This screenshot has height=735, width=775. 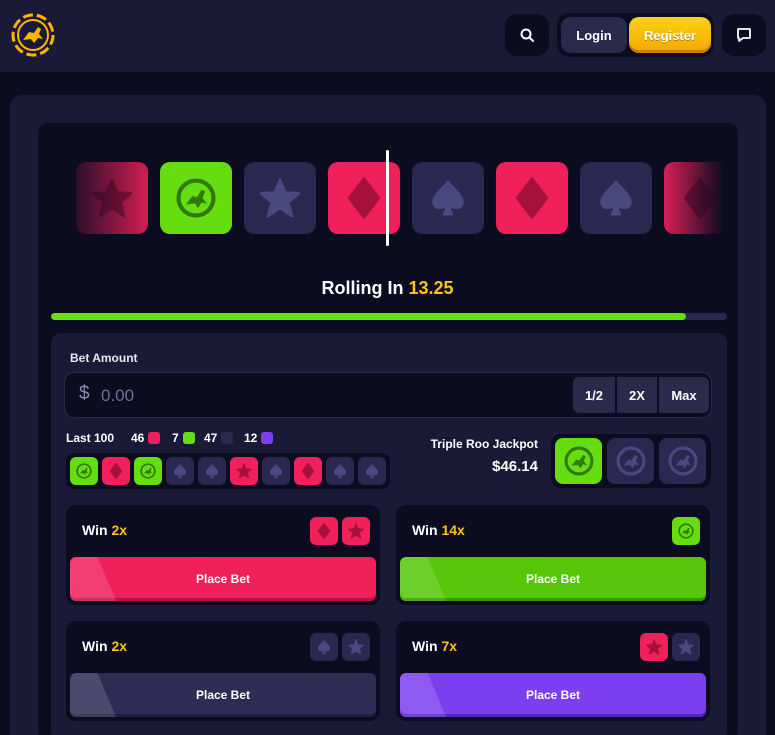 What do you see at coordinates (223, 695) in the screenshot?
I see `place-bet-purple-button: Place Bet` at bounding box center [223, 695].